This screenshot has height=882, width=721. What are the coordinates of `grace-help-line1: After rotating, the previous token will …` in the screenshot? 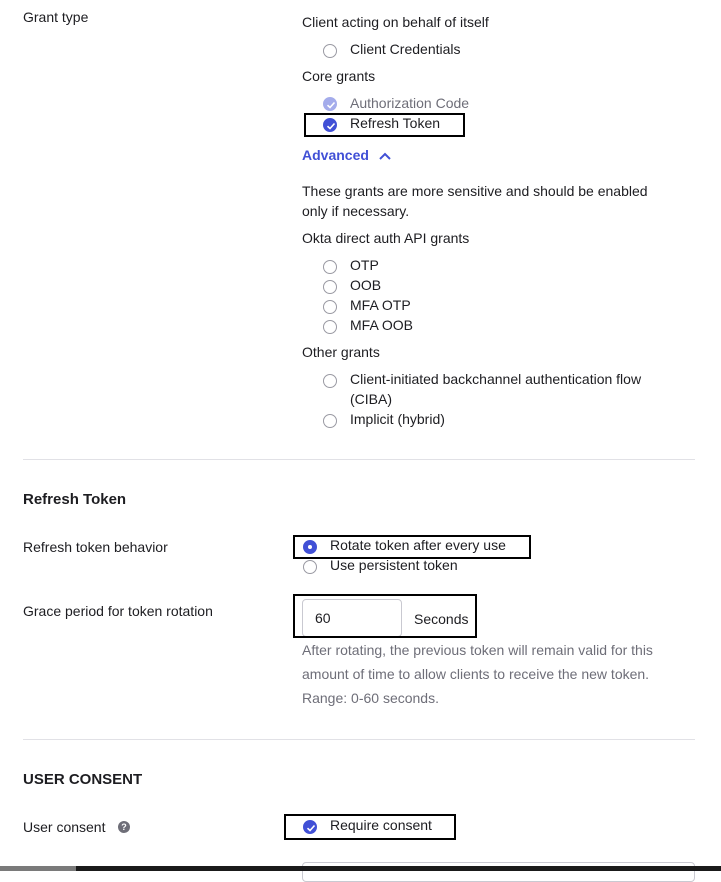 It's located at (477, 650).